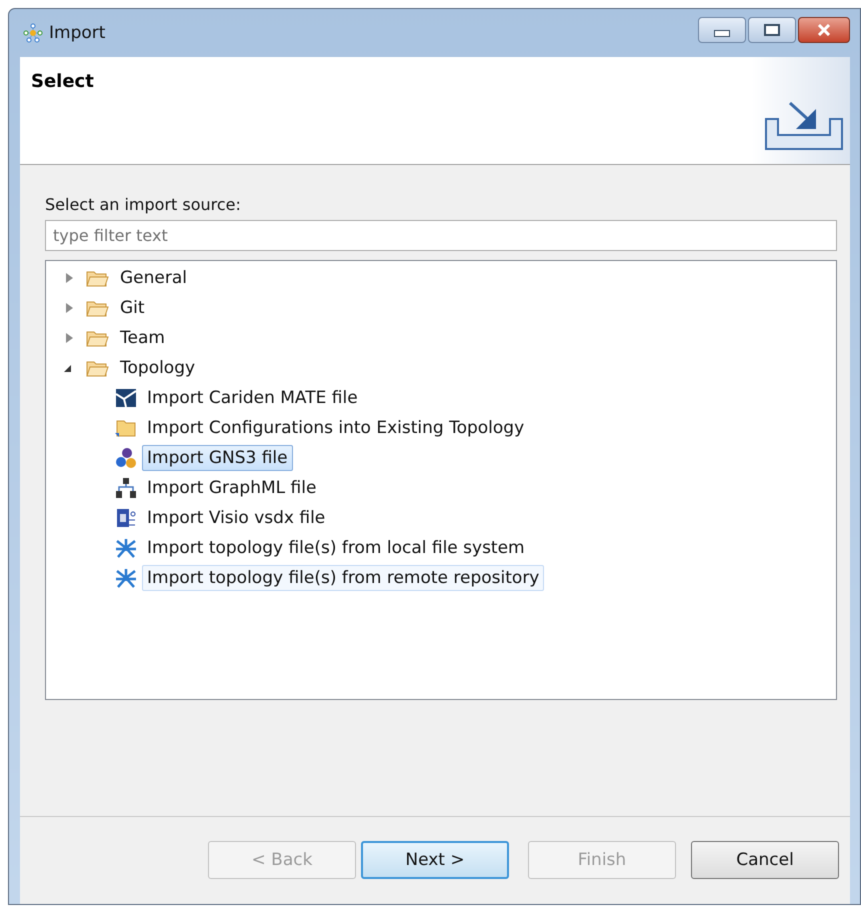  Describe the element at coordinates (765, 860) in the screenshot. I see `dialog-button: Cancel` at that location.